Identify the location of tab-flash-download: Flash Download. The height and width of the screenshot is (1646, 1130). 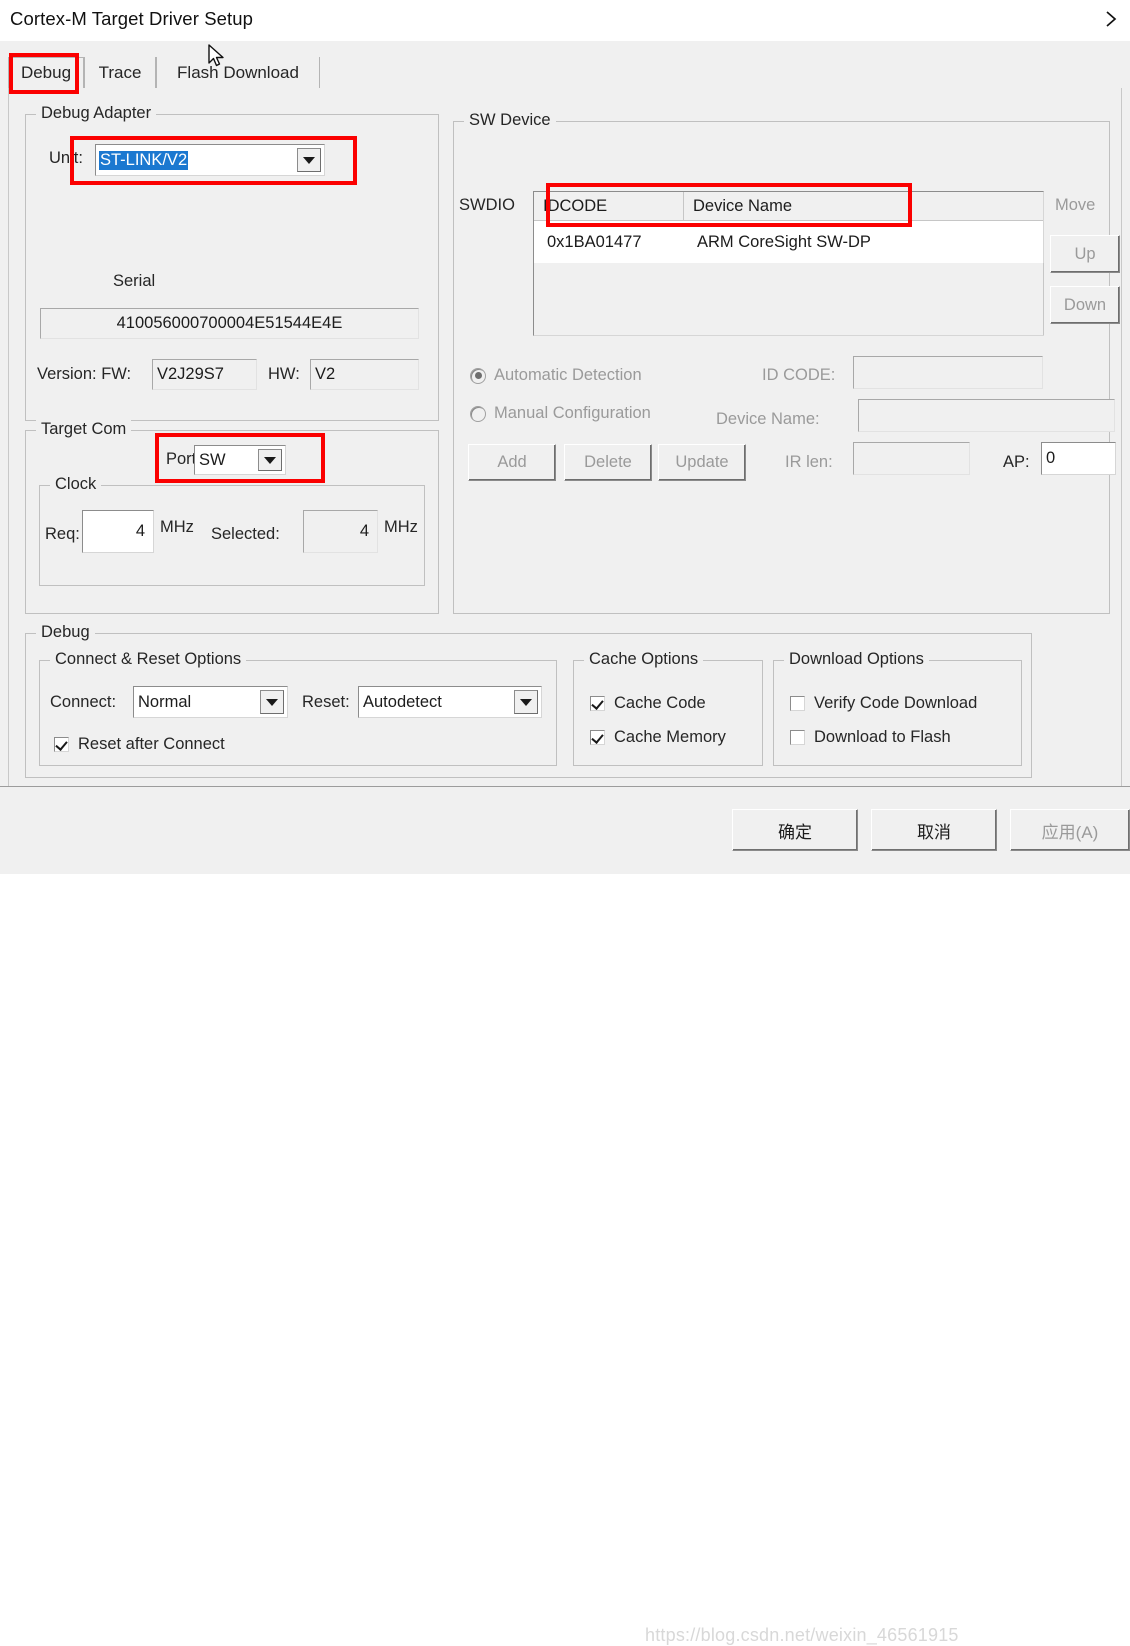
(238, 72).